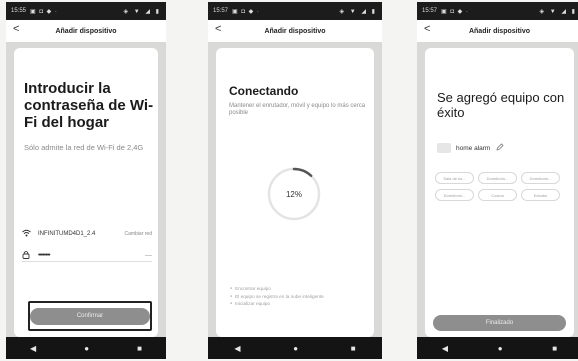 This screenshot has width=578, height=361. I want to click on password-field: •••••••• —, so click(87, 256).